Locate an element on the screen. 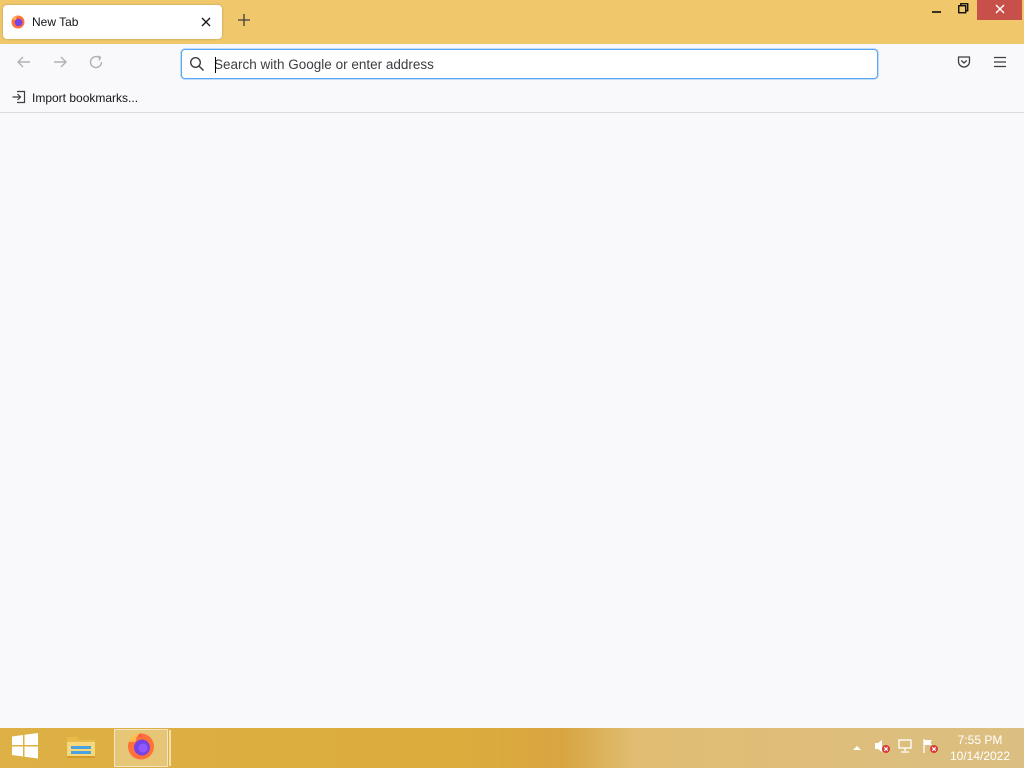 The height and width of the screenshot is (768, 1024). back-button is located at coordinates (24, 64).